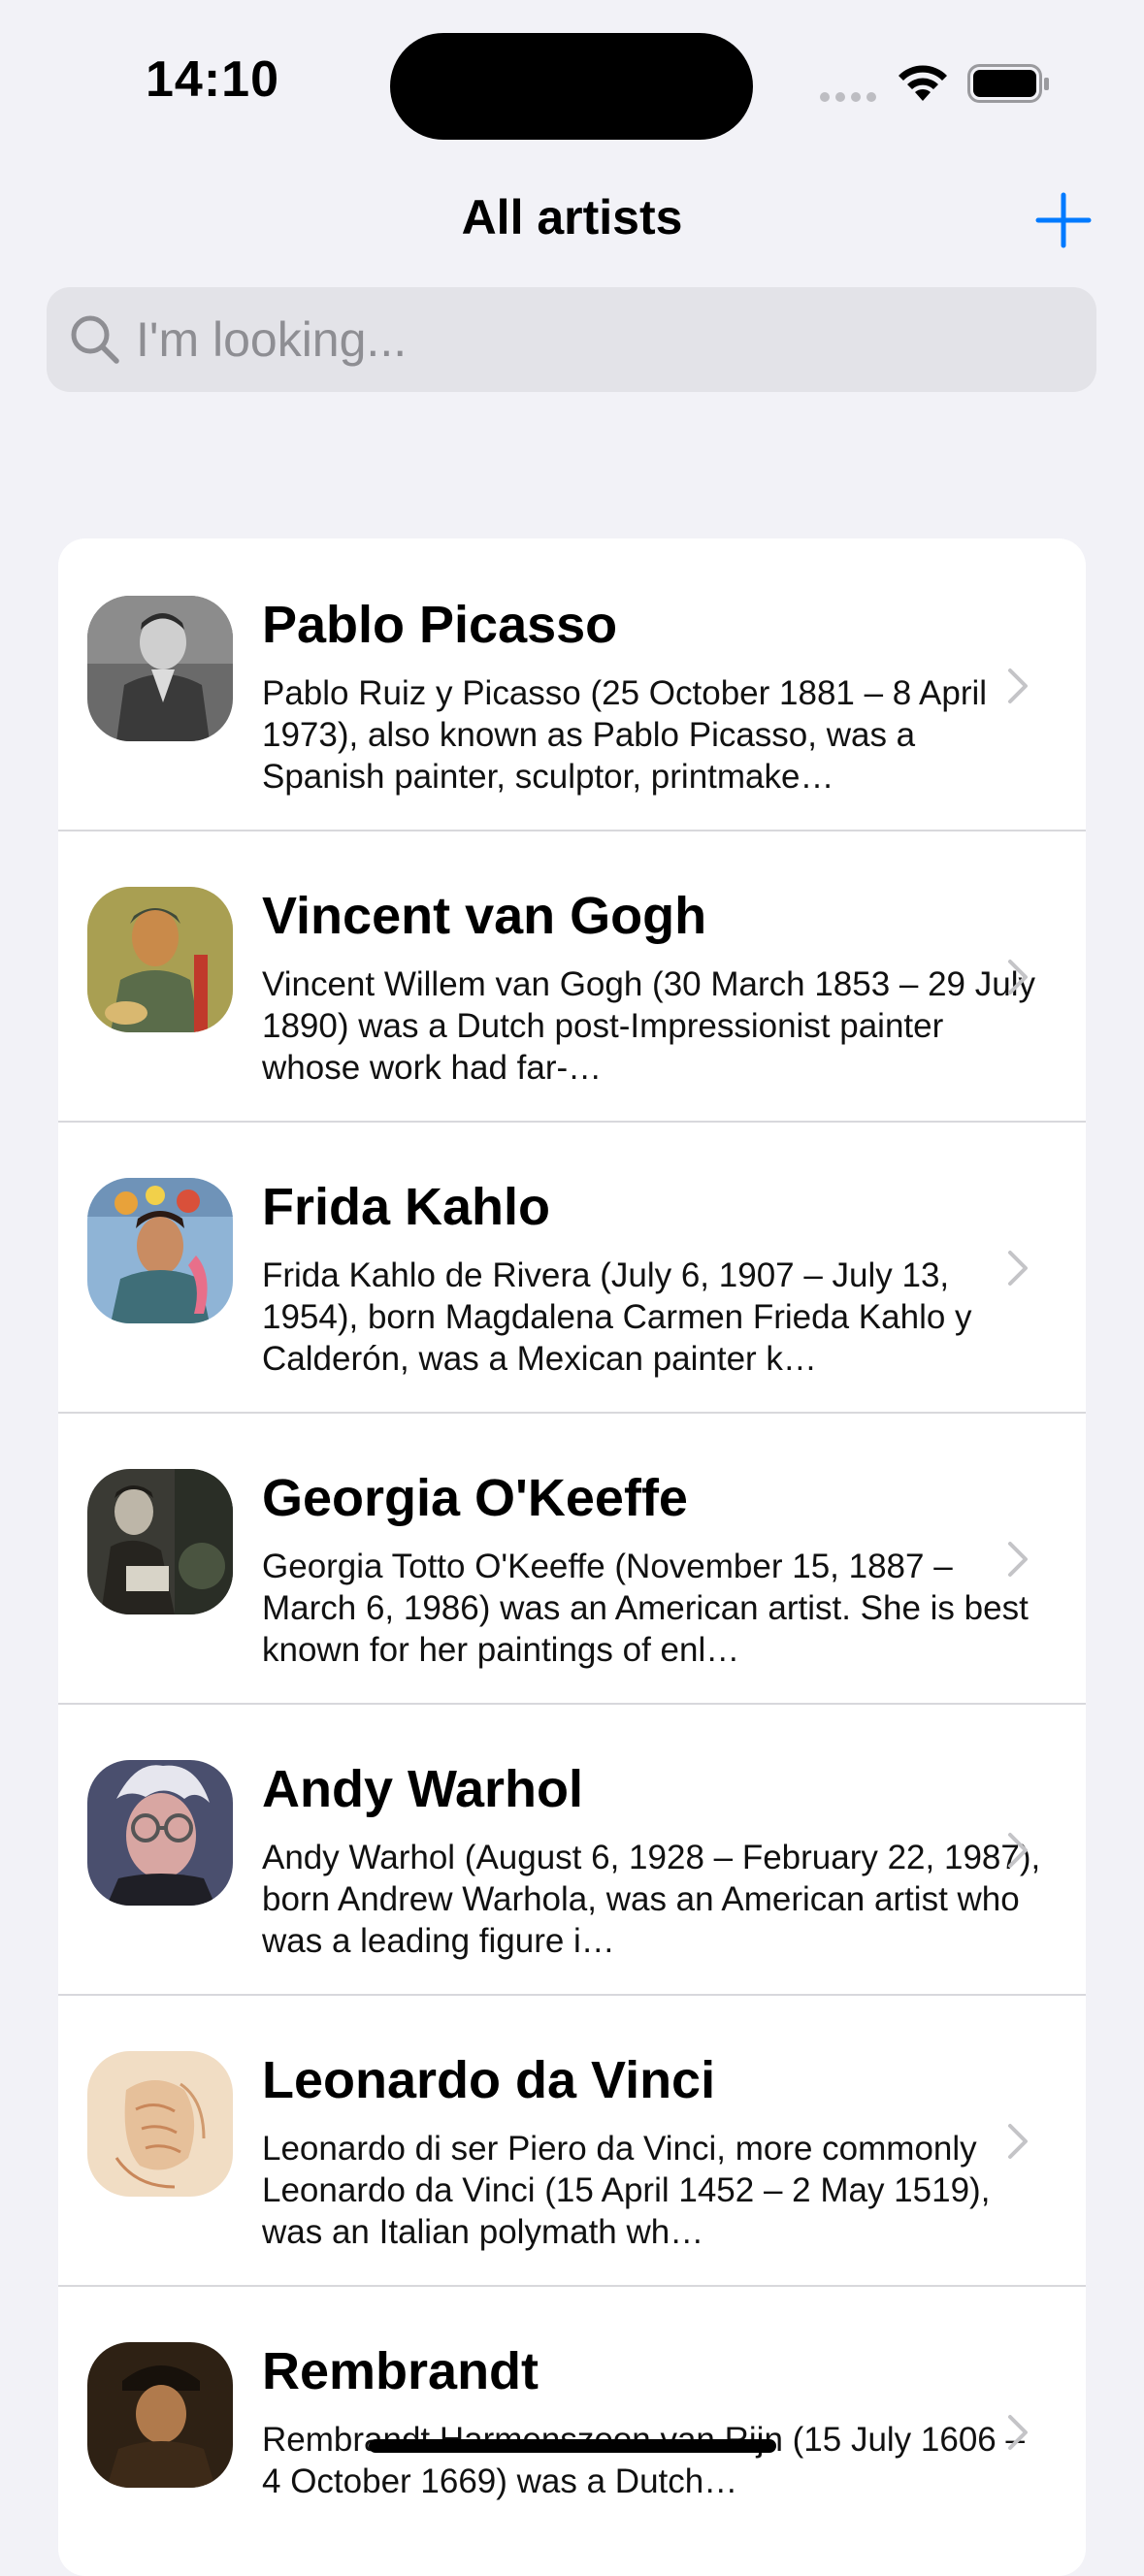 This screenshot has height=2576, width=1144. What do you see at coordinates (406, 1207) in the screenshot?
I see `artist-name: Frida Kahlo` at bounding box center [406, 1207].